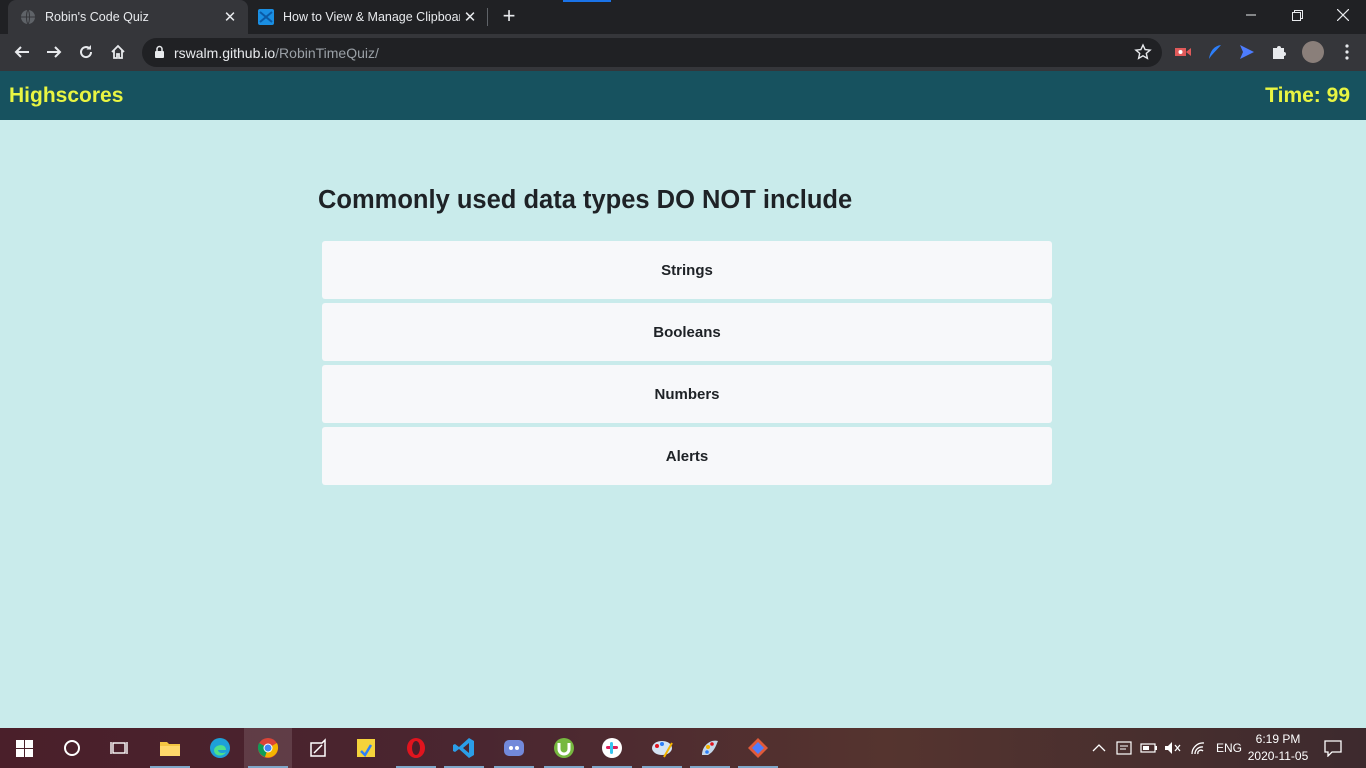 The height and width of the screenshot is (768, 1366). Describe the element at coordinates (54, 52) in the screenshot. I see `forward-icon` at that location.